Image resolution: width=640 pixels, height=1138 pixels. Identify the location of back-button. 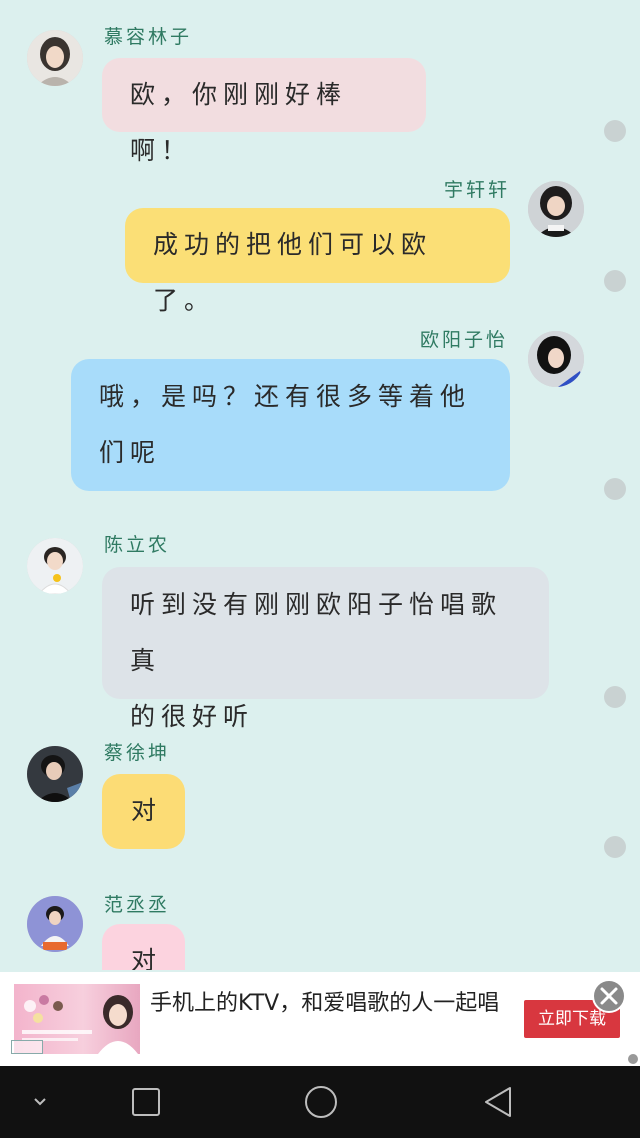
(498, 1102).